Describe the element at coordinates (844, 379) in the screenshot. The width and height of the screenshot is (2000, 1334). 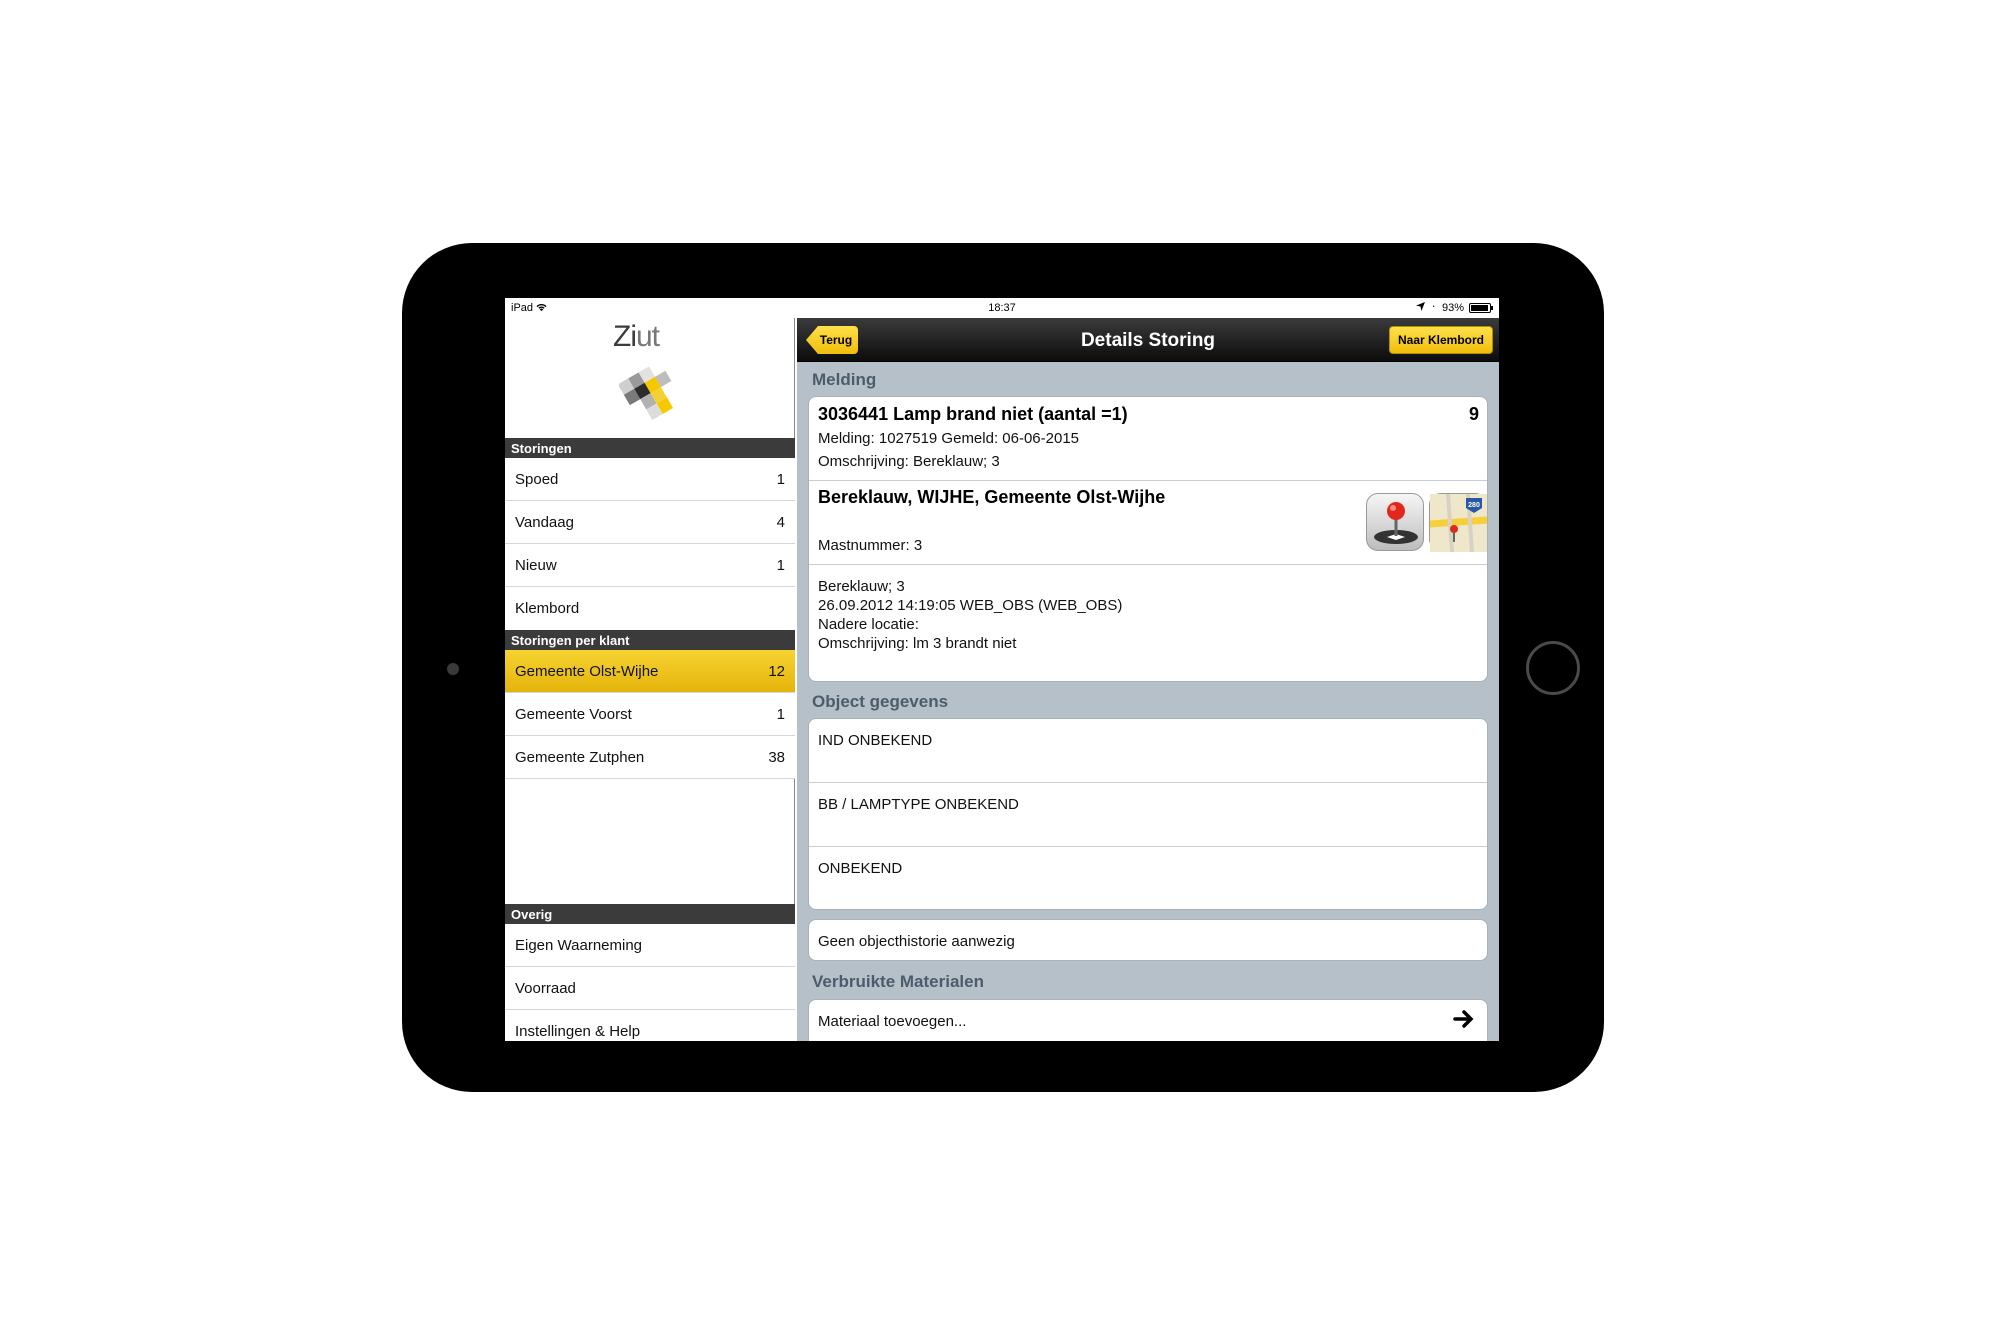
I see `section-label-melding: Melding` at that location.